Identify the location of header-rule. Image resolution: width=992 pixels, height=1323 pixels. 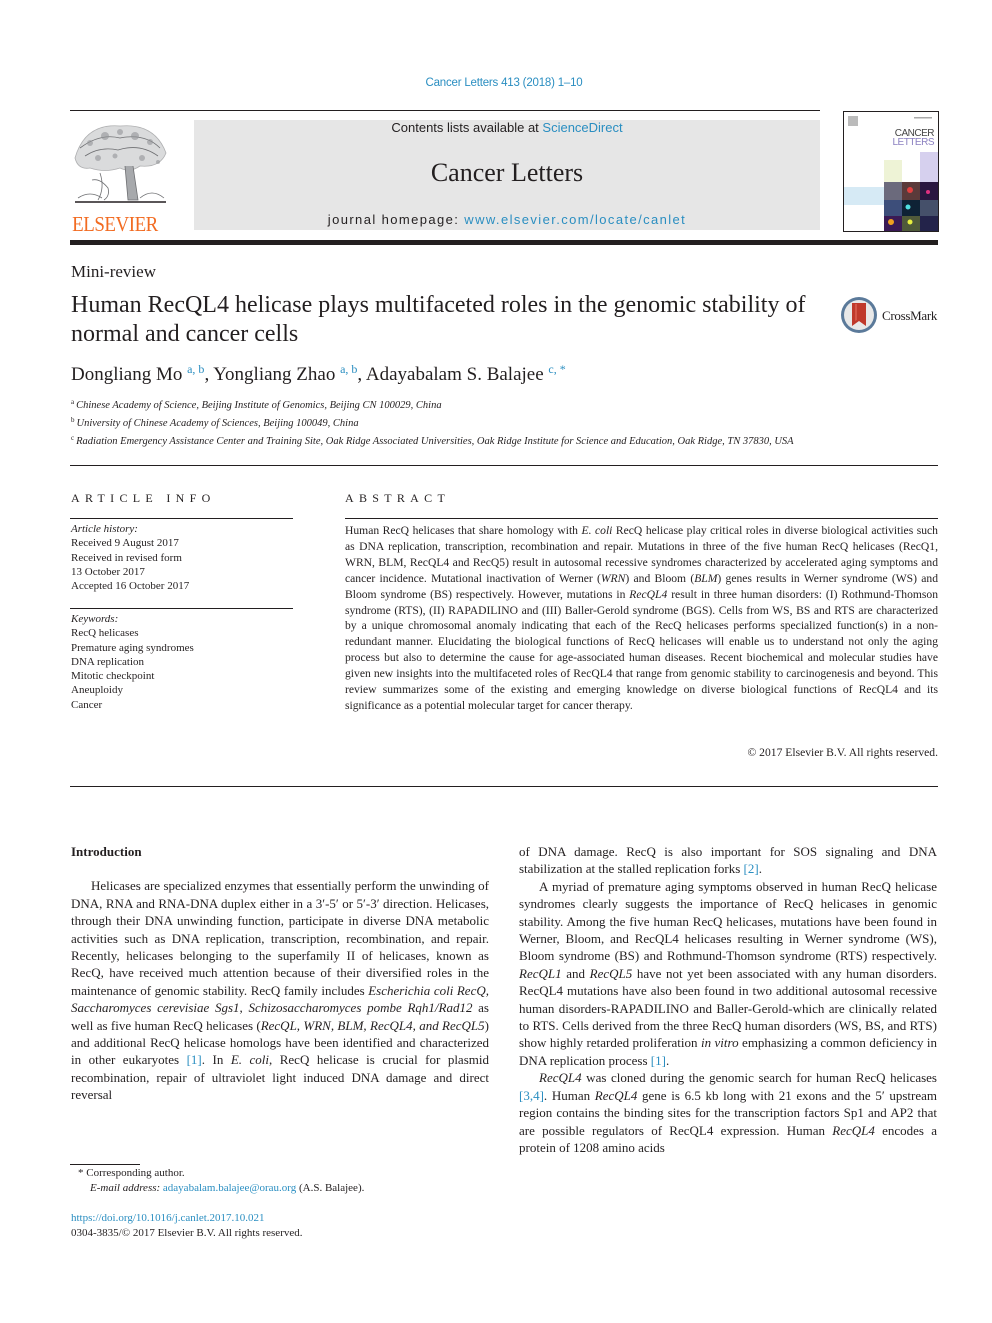
(445, 110).